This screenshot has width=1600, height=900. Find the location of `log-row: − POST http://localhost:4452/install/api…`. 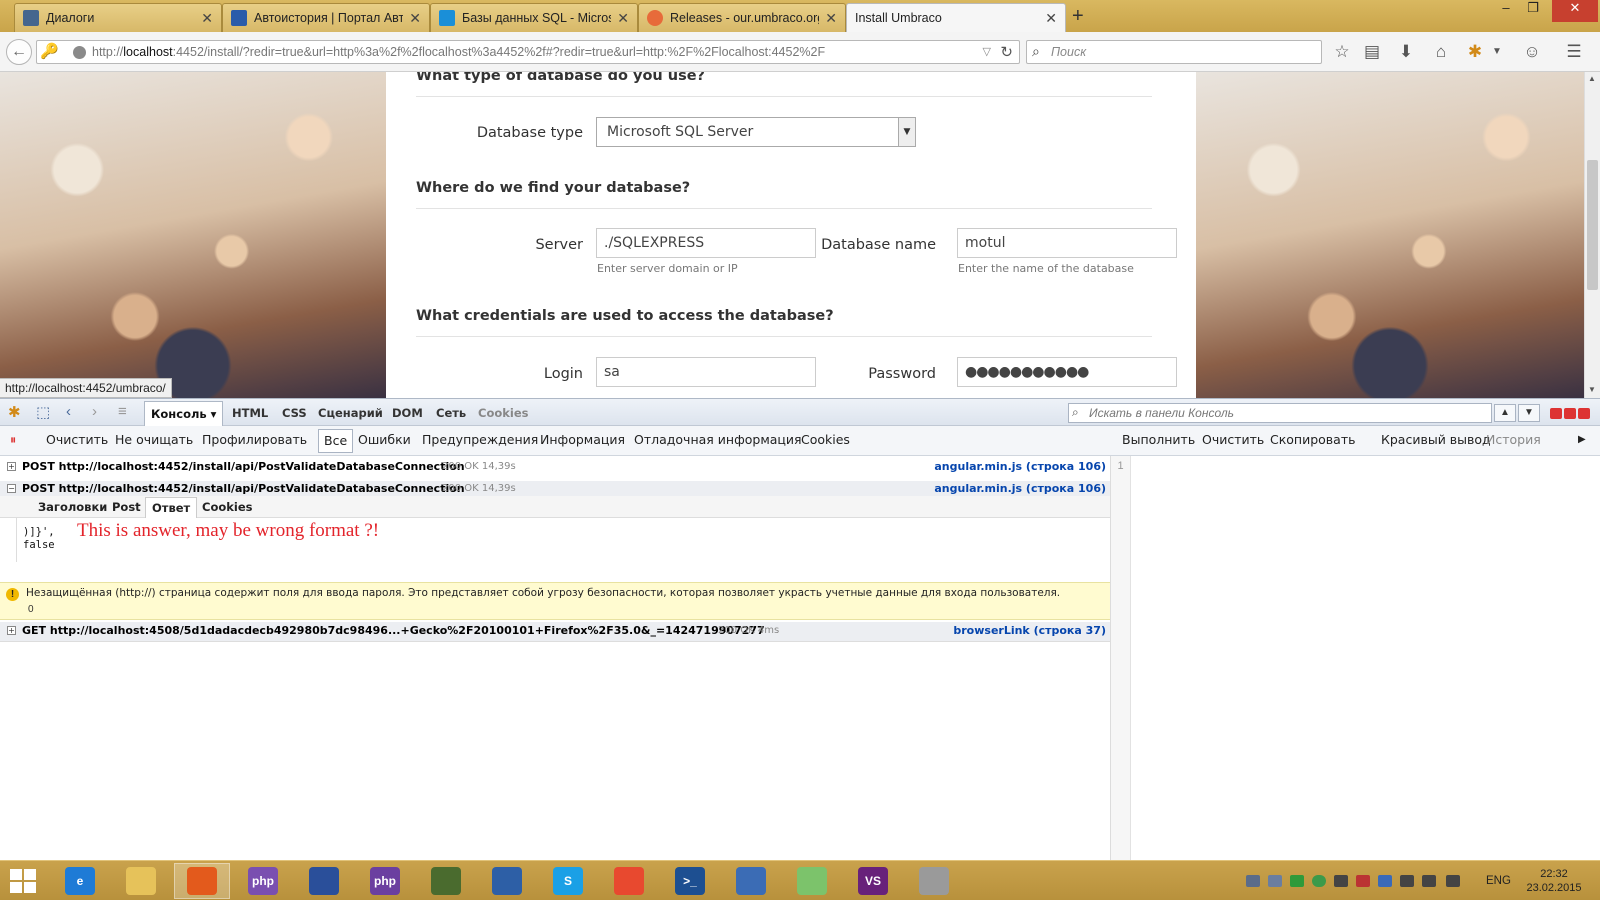

log-row: − POST http://localhost:4452/install/api… is located at coordinates (555, 488).